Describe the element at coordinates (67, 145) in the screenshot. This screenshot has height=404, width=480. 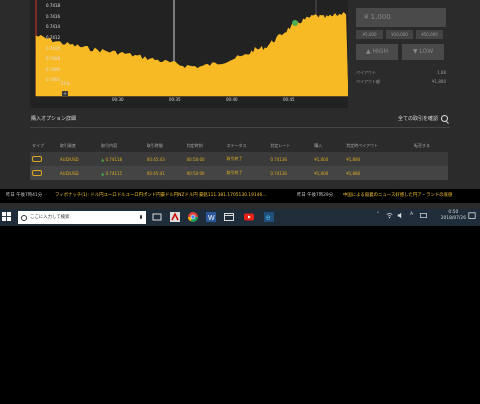
I see `column-header: 取引資産` at that location.